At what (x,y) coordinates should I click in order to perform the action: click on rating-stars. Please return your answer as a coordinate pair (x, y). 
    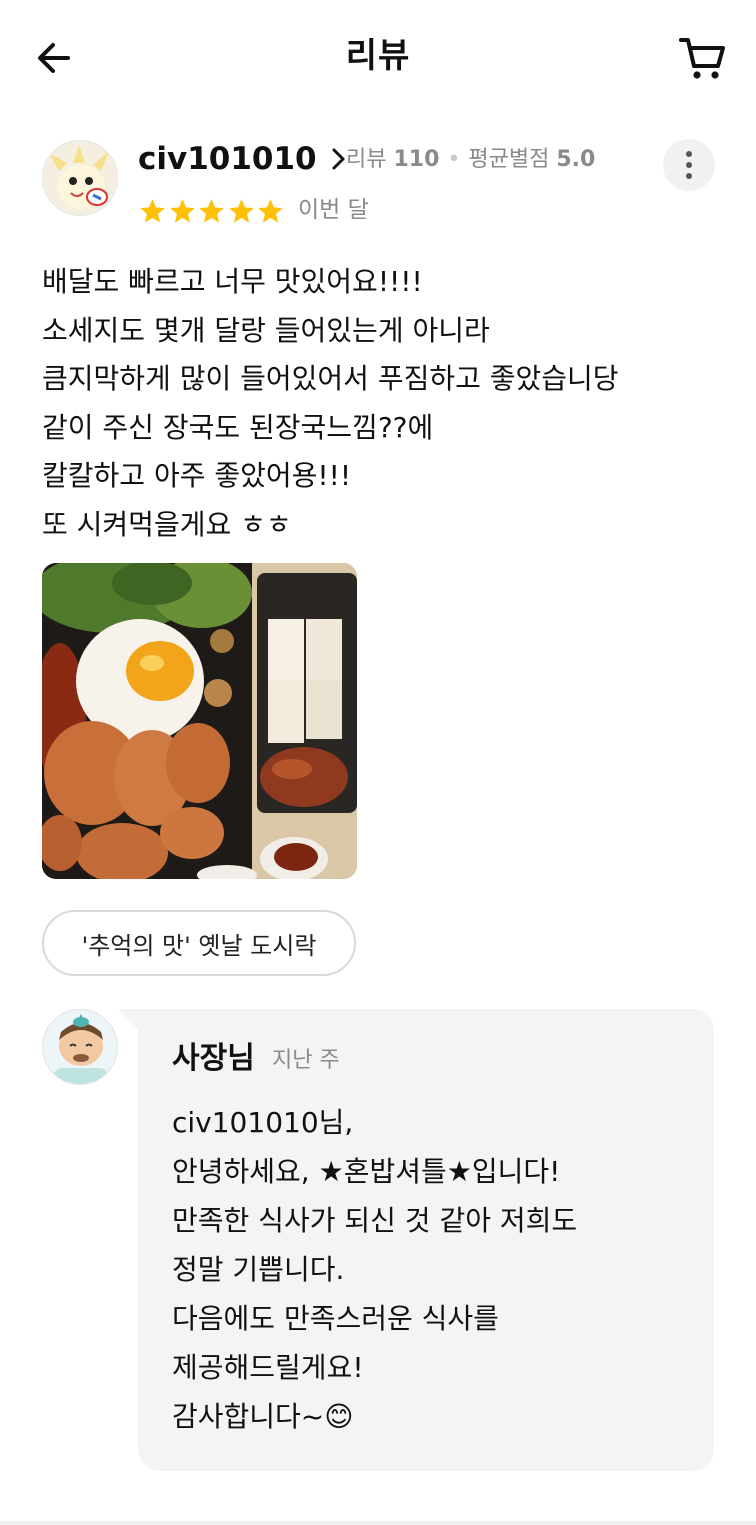
    Looking at the image, I should click on (212, 211).